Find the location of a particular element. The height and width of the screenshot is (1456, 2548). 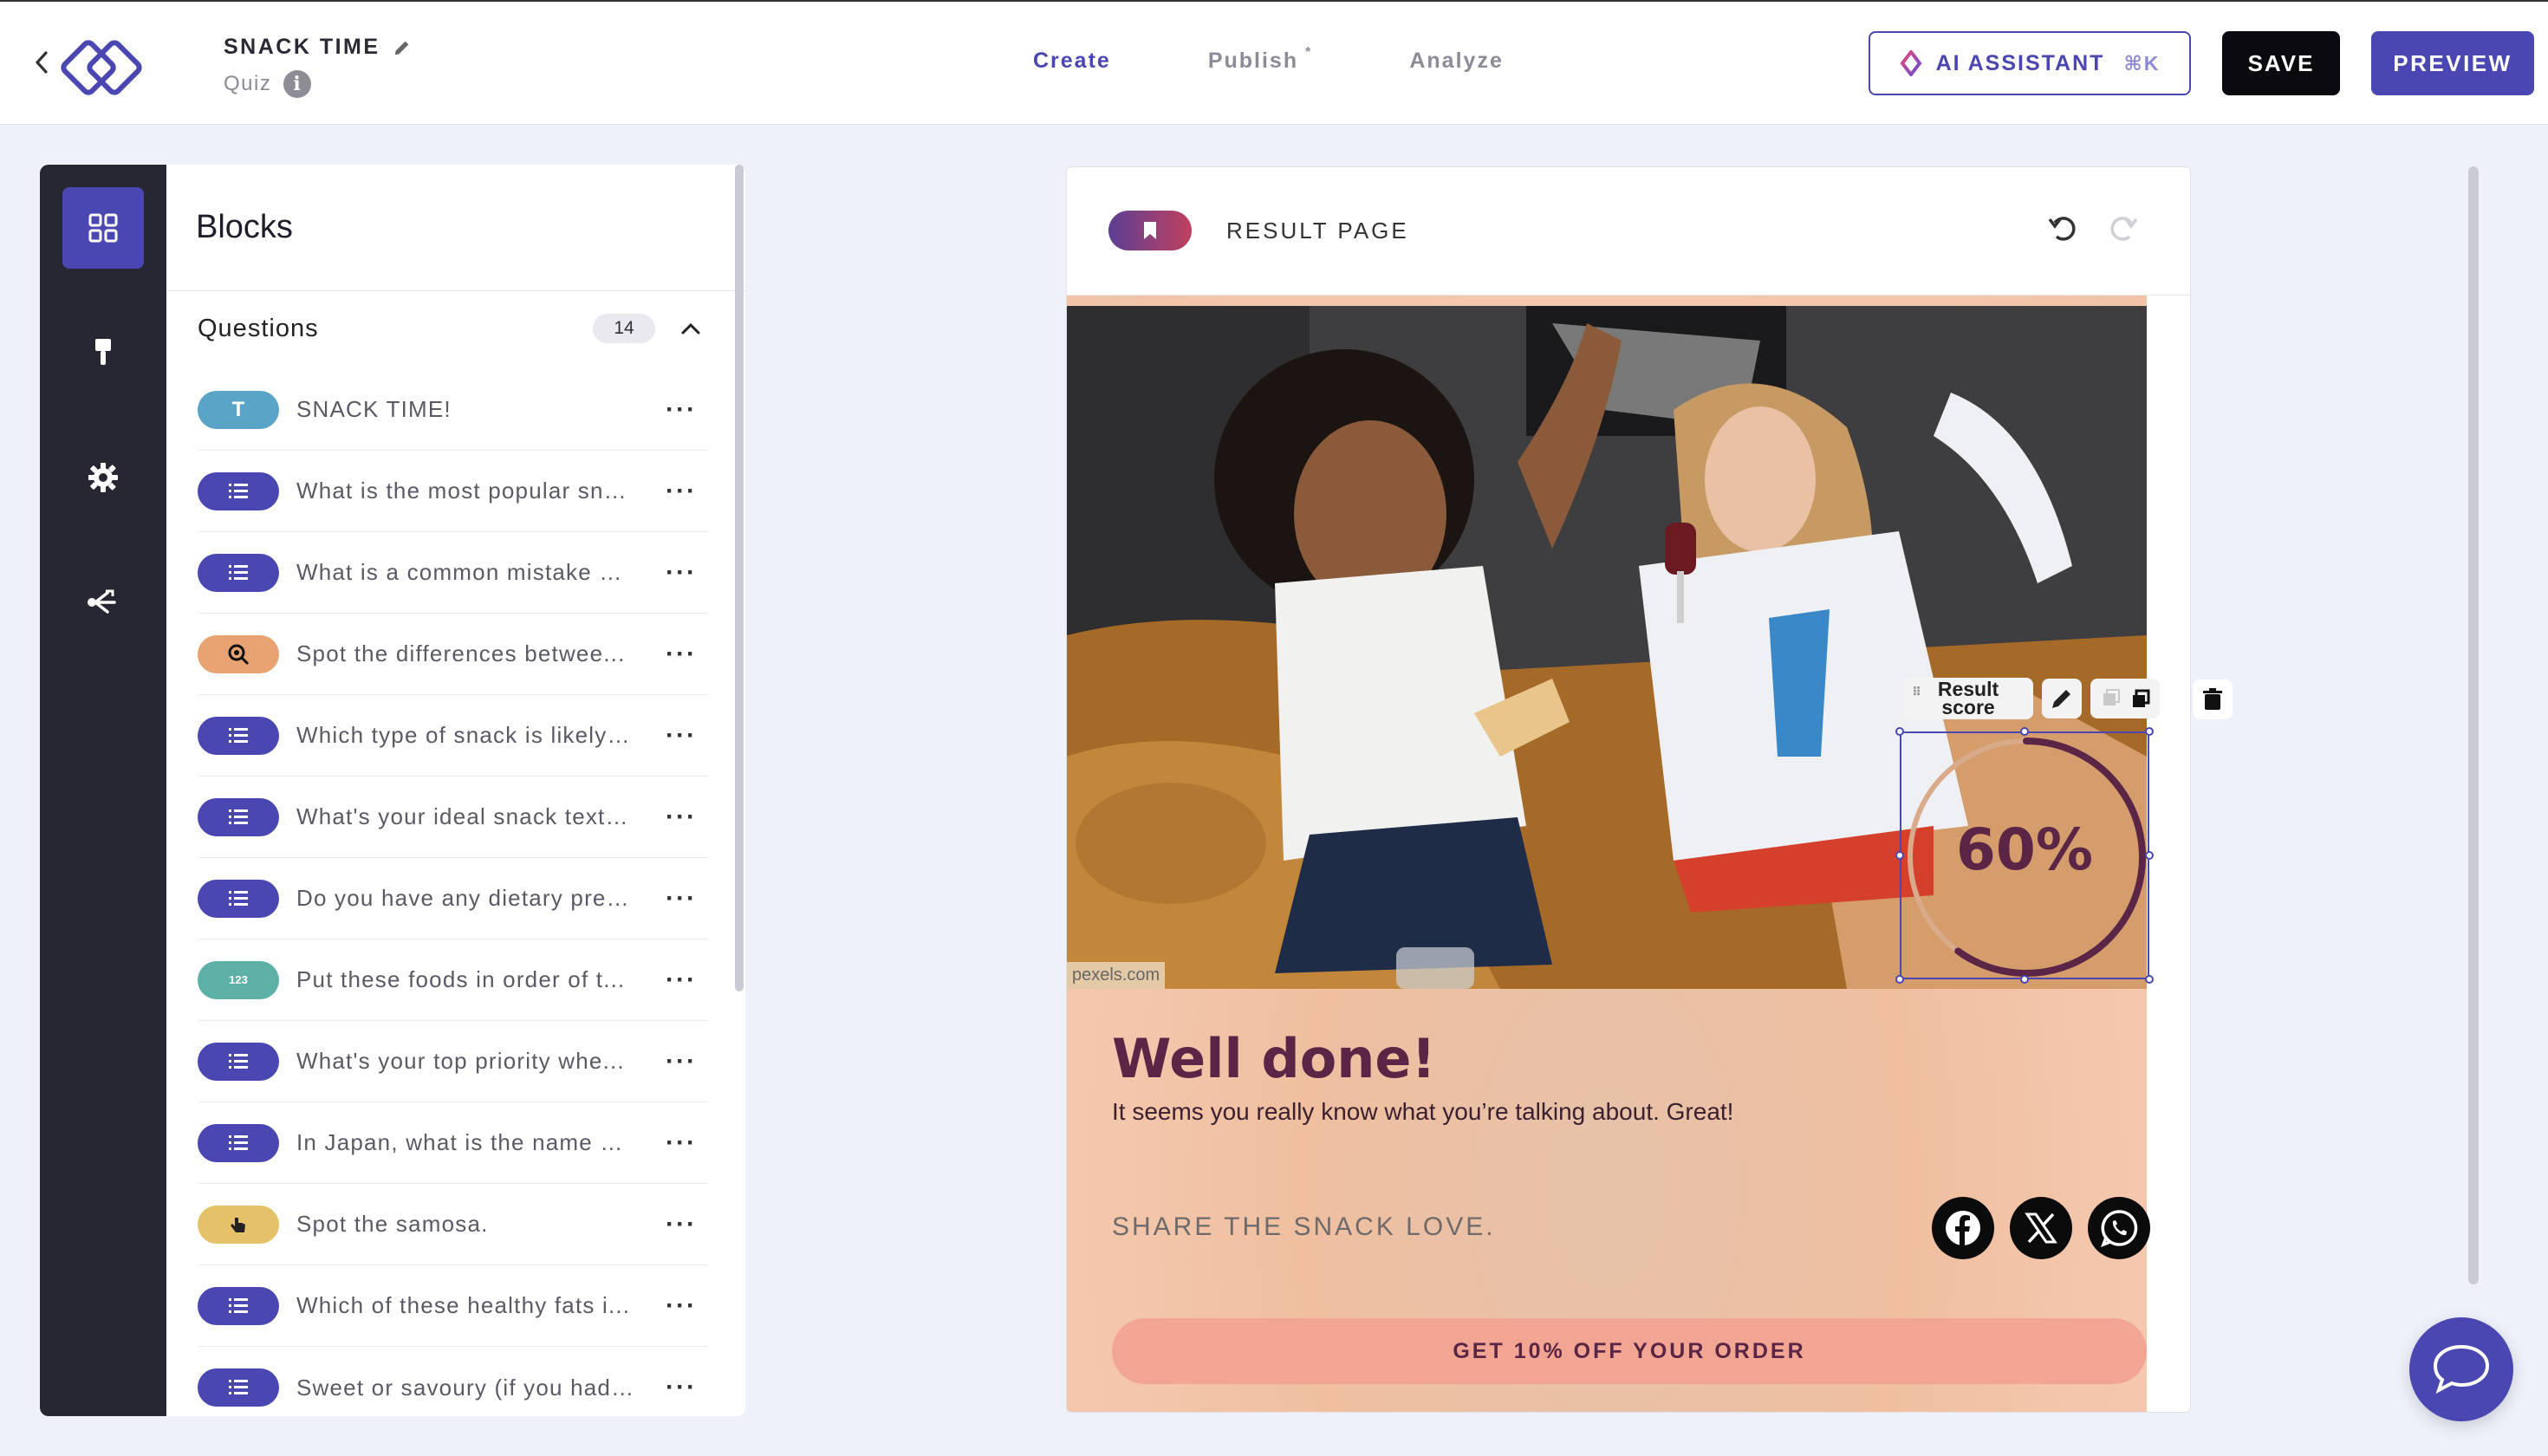

questions-section-header: Questions 14 is located at coordinates (450, 328).